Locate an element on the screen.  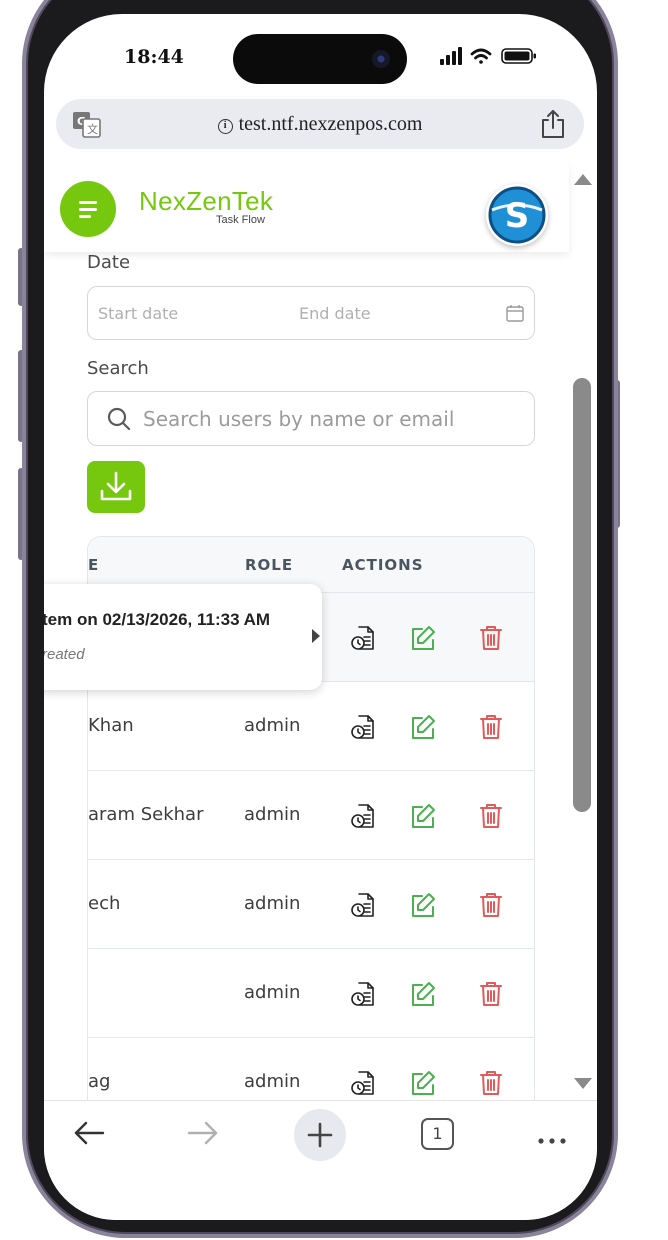
download-icon is located at coordinates (116, 486).